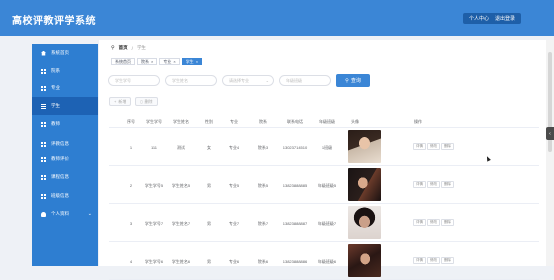 This screenshot has width=554, height=280. I want to click on sidebar-item-label: 院系, so click(55, 70).